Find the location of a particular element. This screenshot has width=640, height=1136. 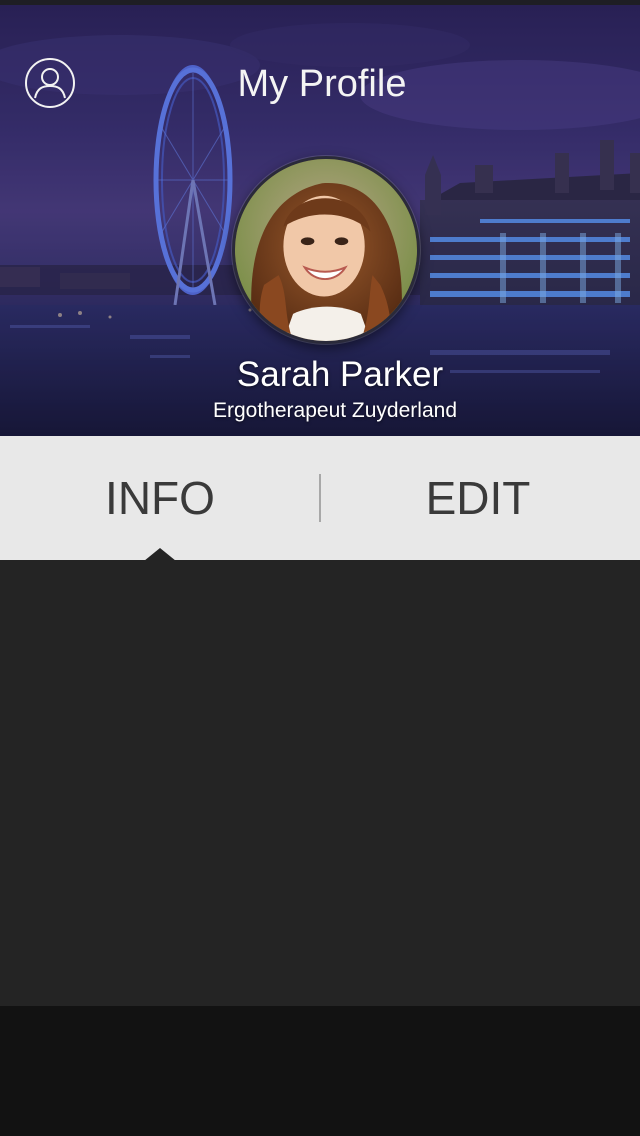

avatar is located at coordinates (326, 250).